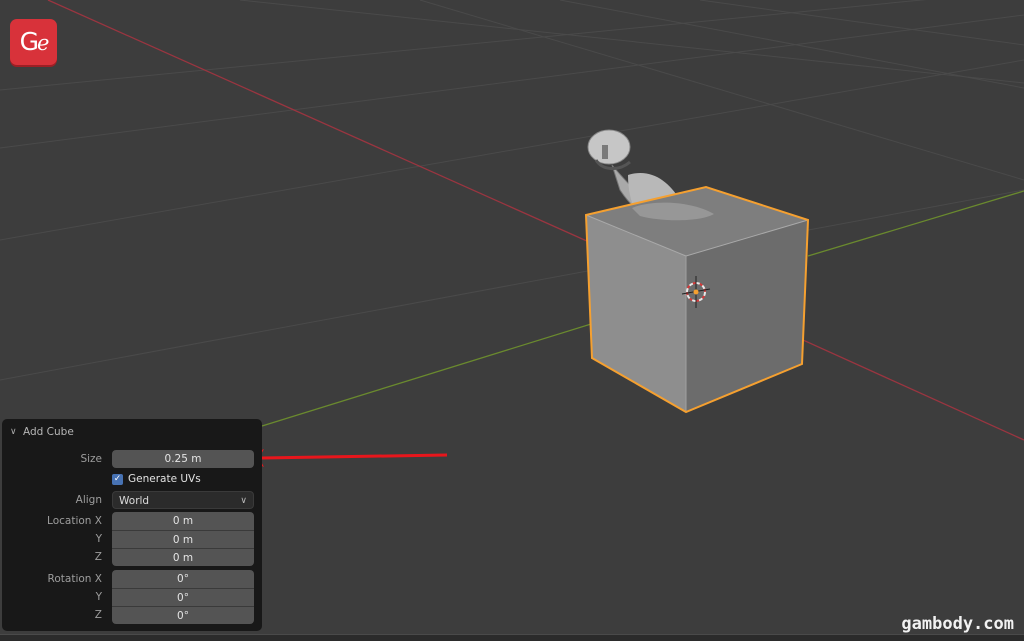 The height and width of the screenshot is (641, 1024). Describe the element at coordinates (183, 615) in the screenshot. I see `rotation-z-field: 0°` at that location.